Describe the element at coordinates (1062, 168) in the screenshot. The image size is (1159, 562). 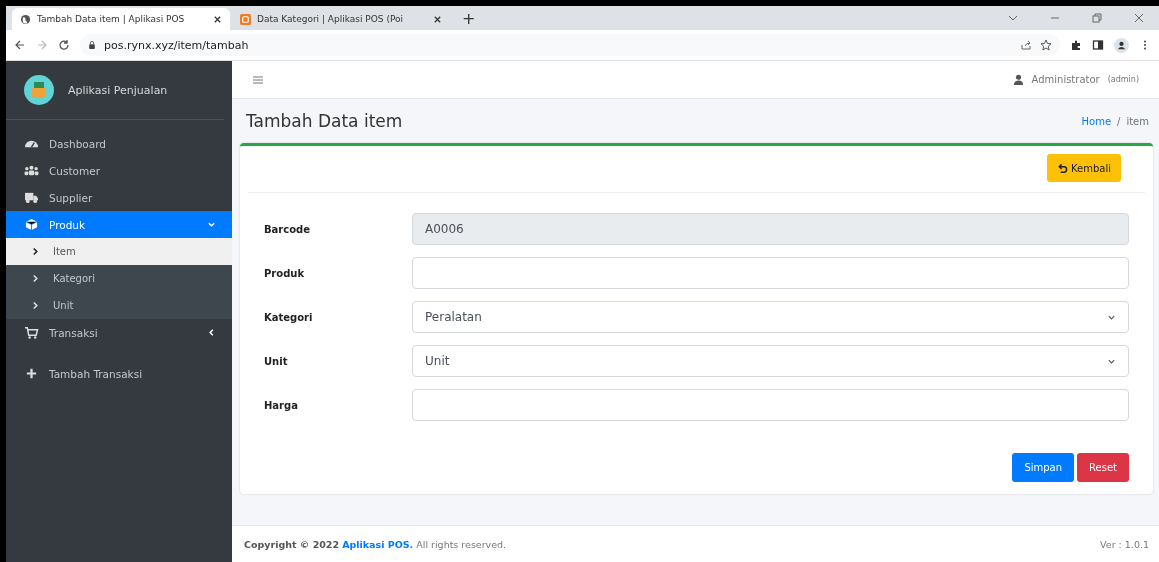
I see `undo-icon` at that location.